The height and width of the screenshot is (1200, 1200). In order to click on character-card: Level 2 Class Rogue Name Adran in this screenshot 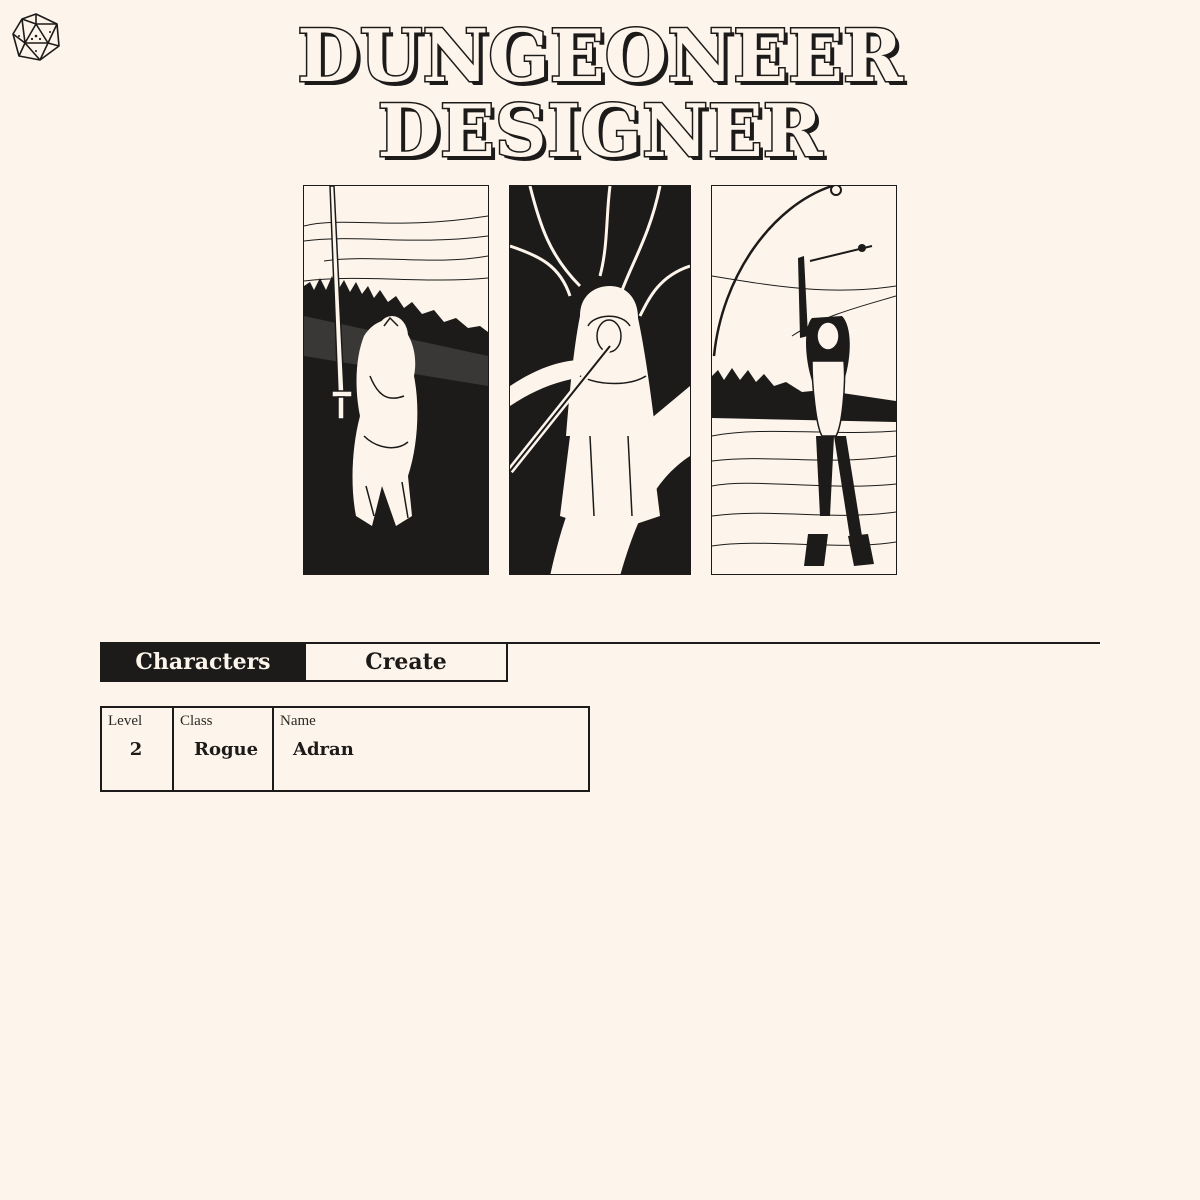, I will do `click(345, 749)`.